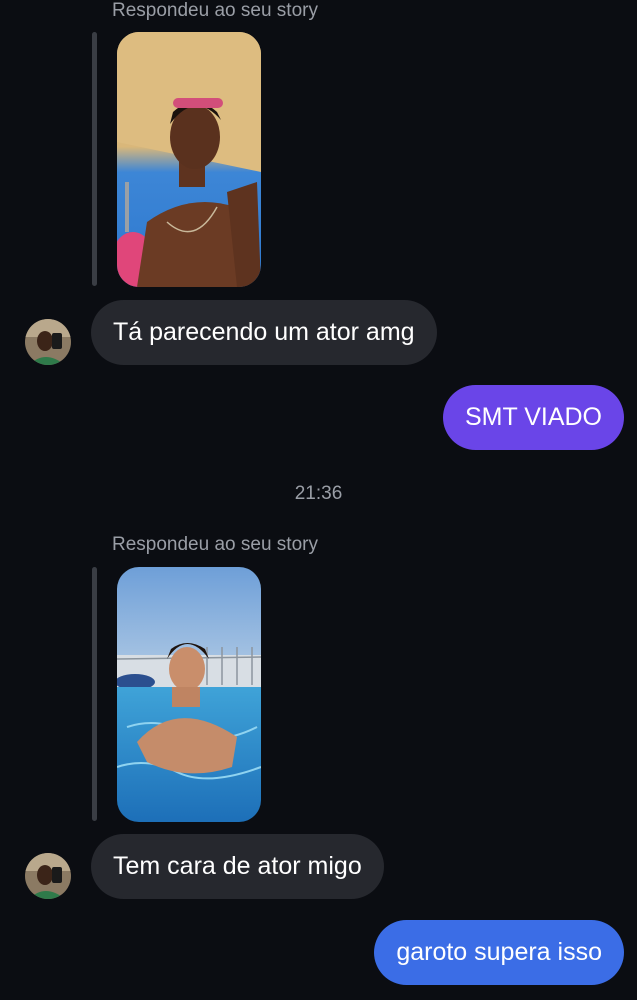  I want to click on incoming-message: Tem cara de ator migo, so click(237, 866).